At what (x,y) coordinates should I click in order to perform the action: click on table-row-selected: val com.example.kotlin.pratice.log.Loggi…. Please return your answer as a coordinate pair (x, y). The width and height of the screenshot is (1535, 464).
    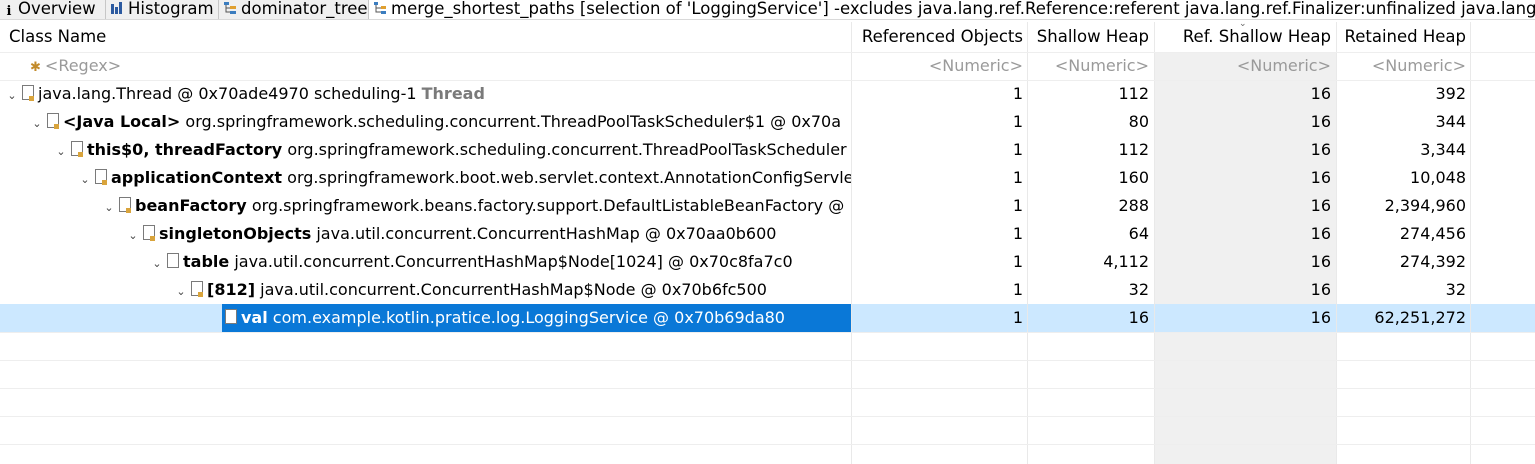
    Looking at the image, I should click on (767, 318).